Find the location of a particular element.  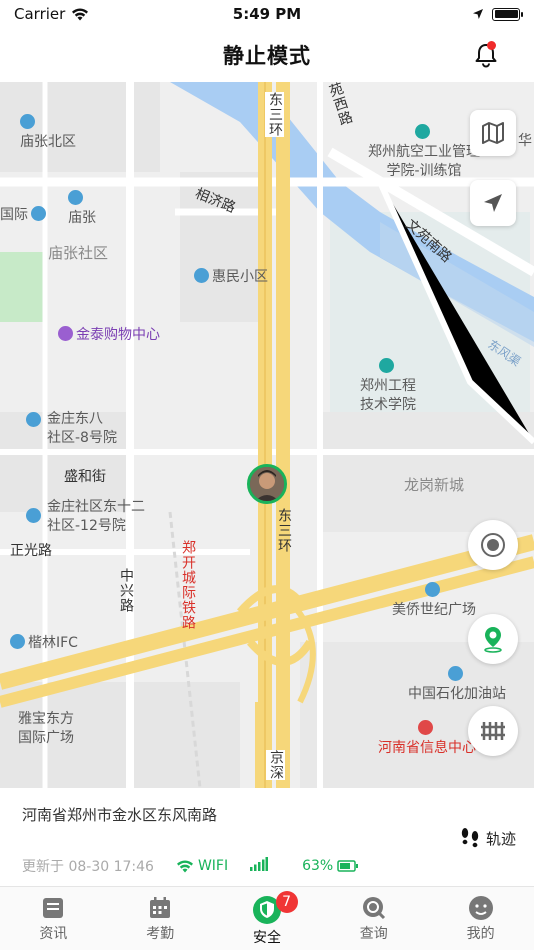

fence-button is located at coordinates (493, 731).